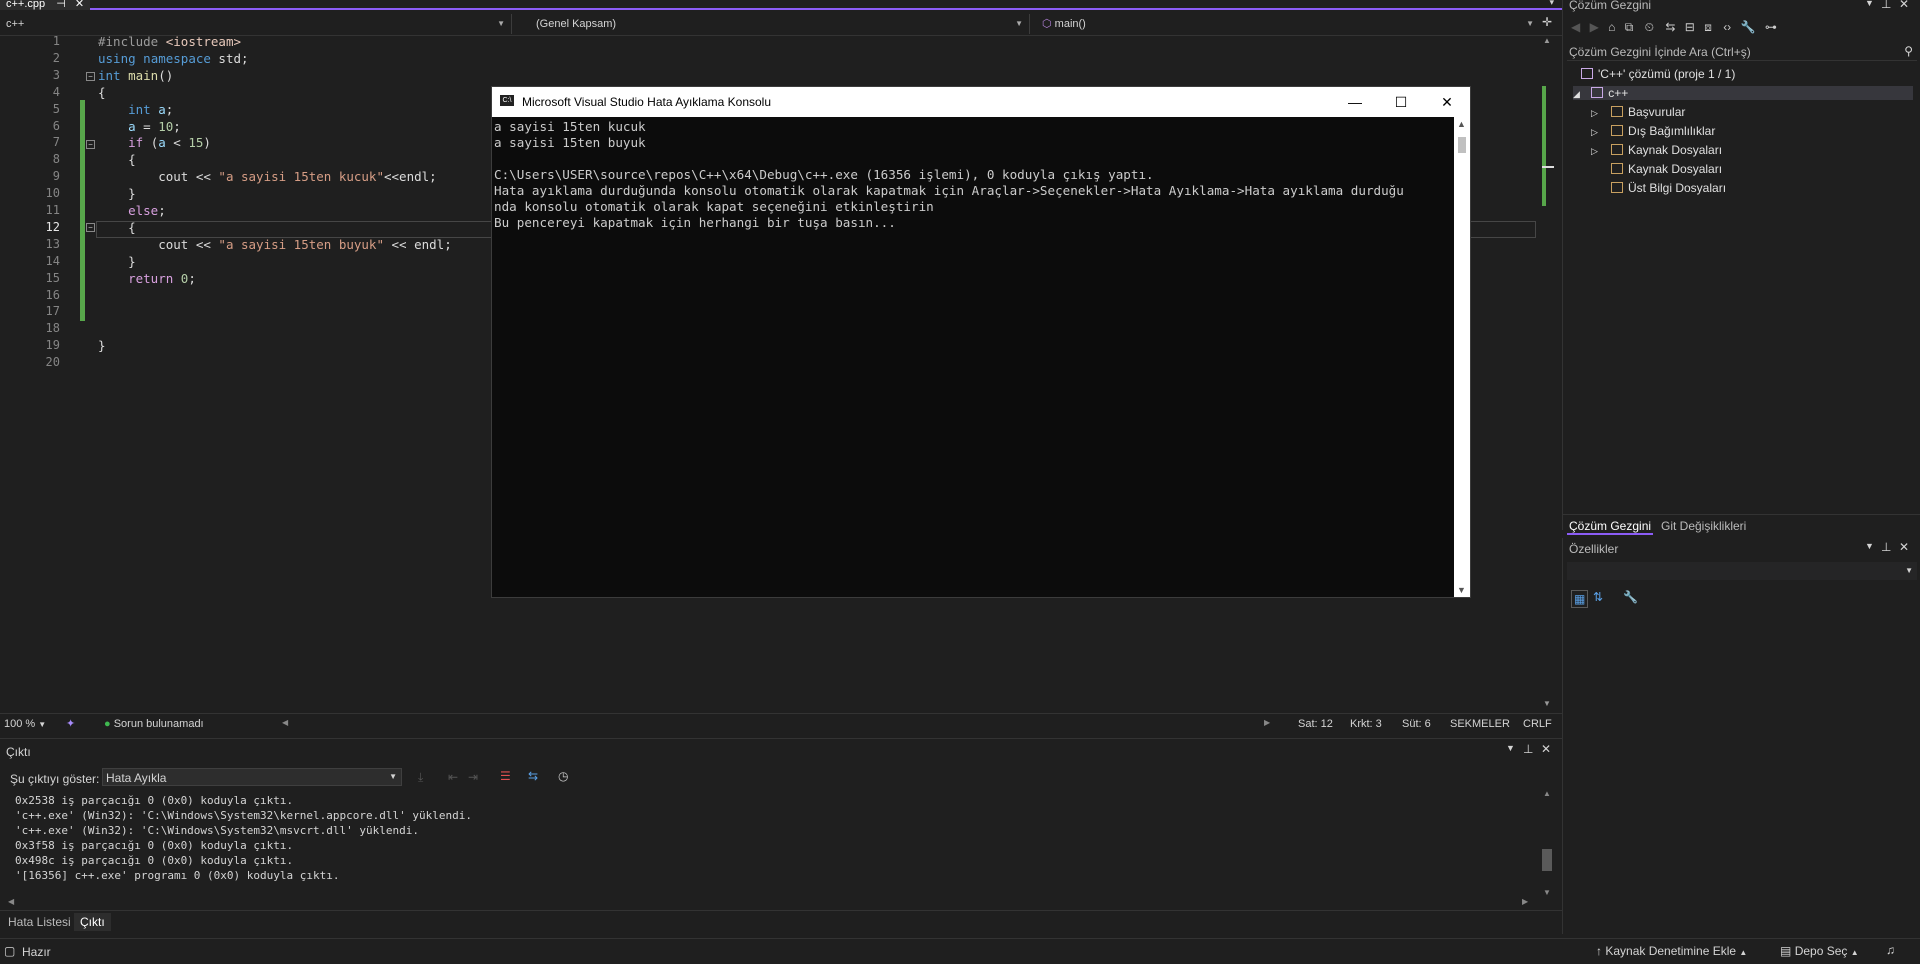  I want to click on select-repository-button: ▤ Depo Seç ▲, so click(1819, 951).